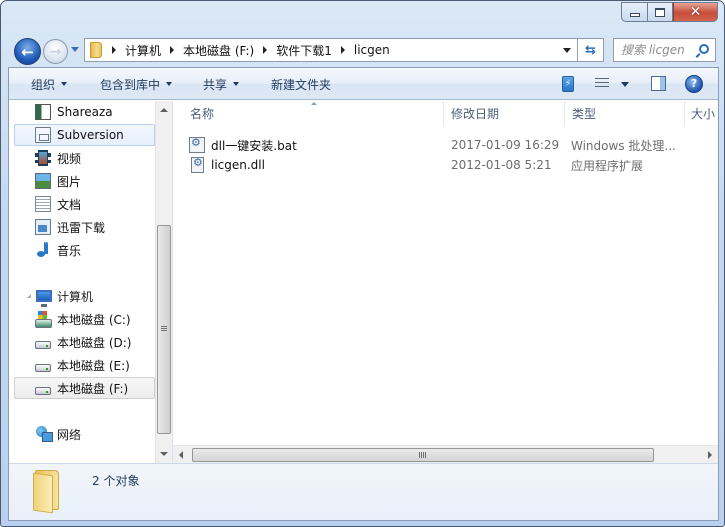 Image resolution: width=725 pixels, height=527 pixels. I want to click on sidebar-item-label: 本地磁盘 (D:), so click(94, 342).